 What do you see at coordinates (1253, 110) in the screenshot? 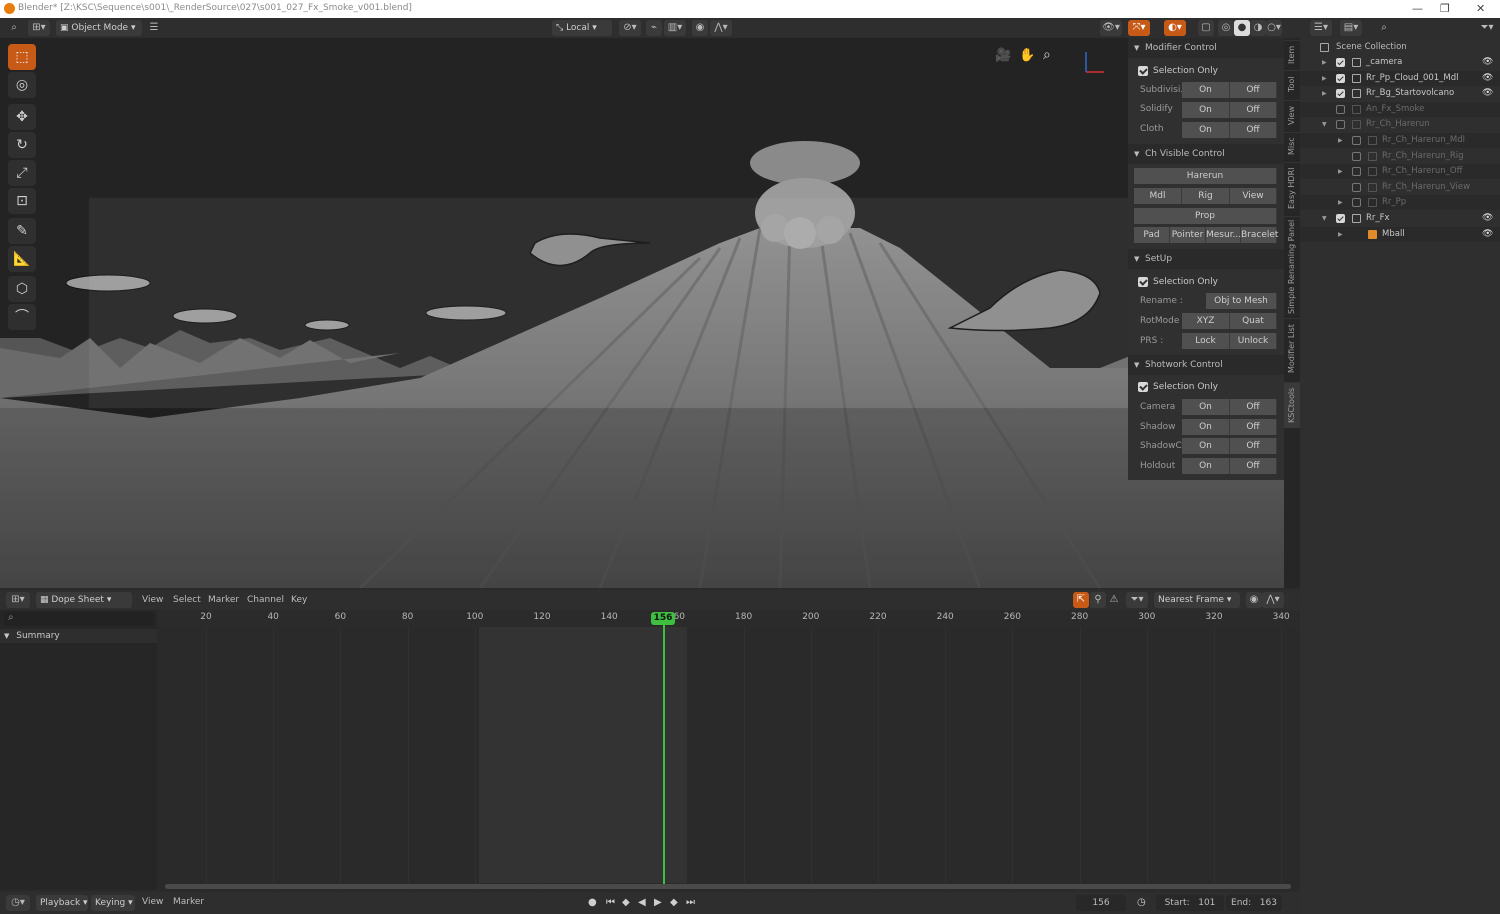
I see `solidify-off-button: Off` at bounding box center [1253, 110].